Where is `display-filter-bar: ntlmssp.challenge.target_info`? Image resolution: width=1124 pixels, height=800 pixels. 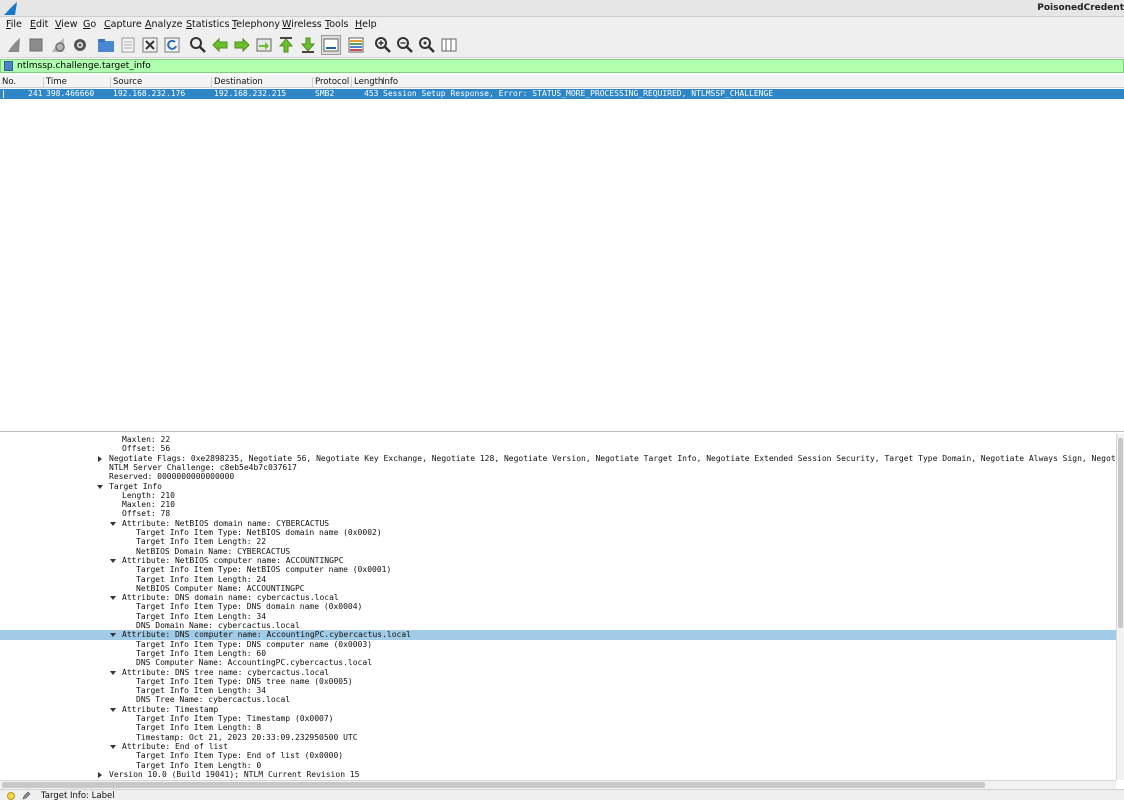 display-filter-bar: ntlmssp.challenge.target_info is located at coordinates (562, 66).